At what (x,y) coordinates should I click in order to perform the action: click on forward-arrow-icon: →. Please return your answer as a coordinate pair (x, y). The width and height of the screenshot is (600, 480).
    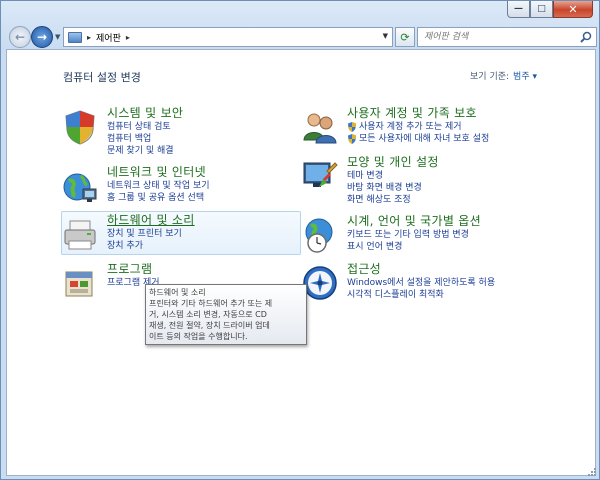
    Looking at the image, I should click on (42, 37).